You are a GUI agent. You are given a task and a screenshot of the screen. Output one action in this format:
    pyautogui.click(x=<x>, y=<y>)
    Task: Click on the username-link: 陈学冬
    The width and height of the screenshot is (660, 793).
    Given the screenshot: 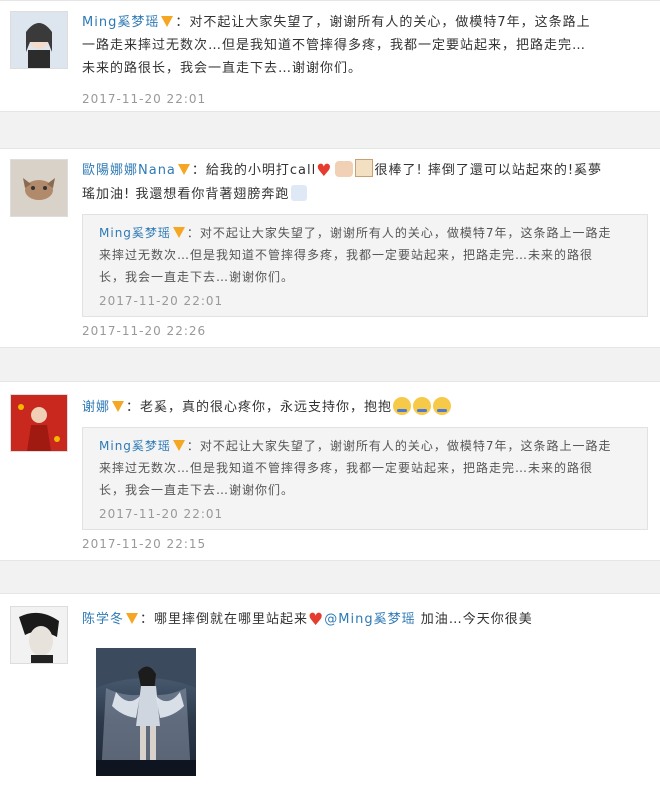 What is the action you would take?
    pyautogui.click(x=103, y=619)
    